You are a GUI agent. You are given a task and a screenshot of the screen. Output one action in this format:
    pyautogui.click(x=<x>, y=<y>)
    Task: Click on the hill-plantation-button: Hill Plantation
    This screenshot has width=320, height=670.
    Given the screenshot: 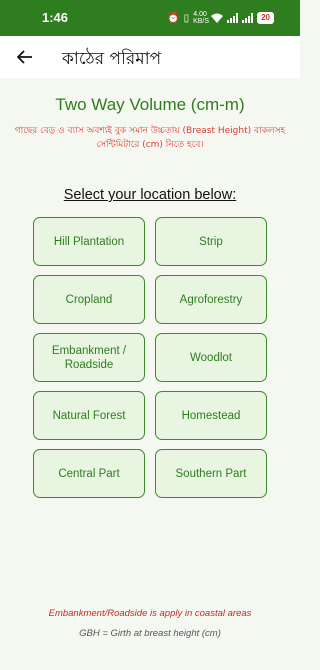 What is the action you would take?
    pyautogui.click(x=89, y=241)
    